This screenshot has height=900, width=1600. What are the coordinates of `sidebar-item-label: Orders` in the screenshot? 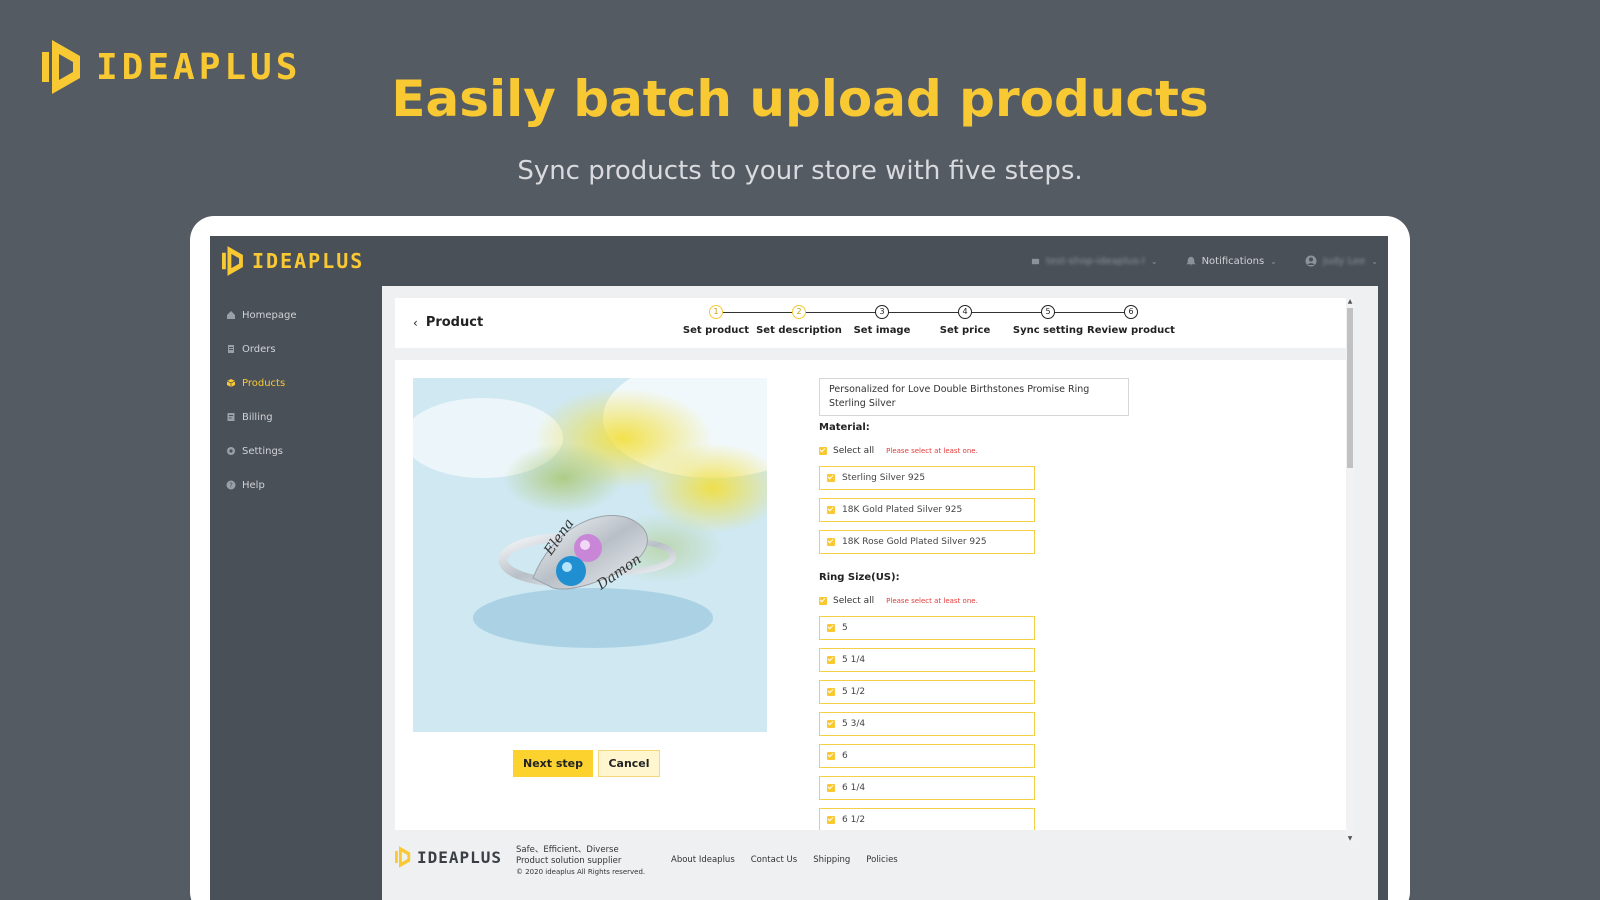 It's located at (259, 349).